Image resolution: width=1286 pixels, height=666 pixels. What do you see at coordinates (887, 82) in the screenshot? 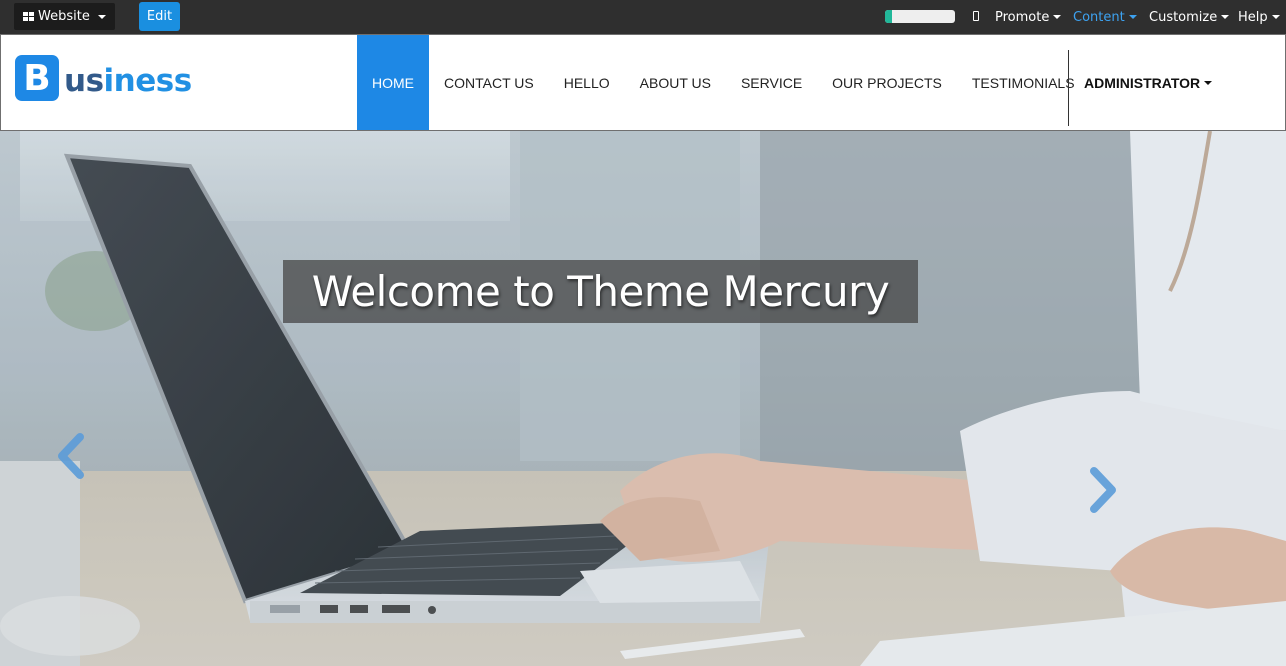
I see `nav-item-our-projects: OUR PROJECTS` at bounding box center [887, 82].